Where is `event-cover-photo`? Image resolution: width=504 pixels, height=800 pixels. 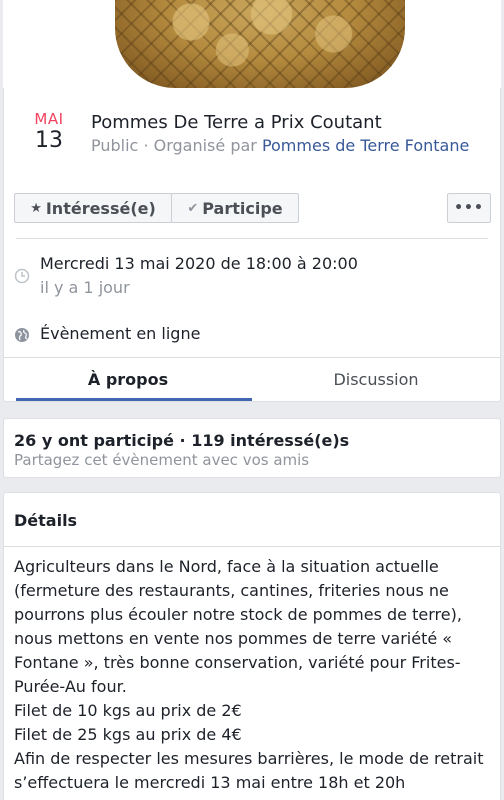
event-cover-photo is located at coordinates (252, 44).